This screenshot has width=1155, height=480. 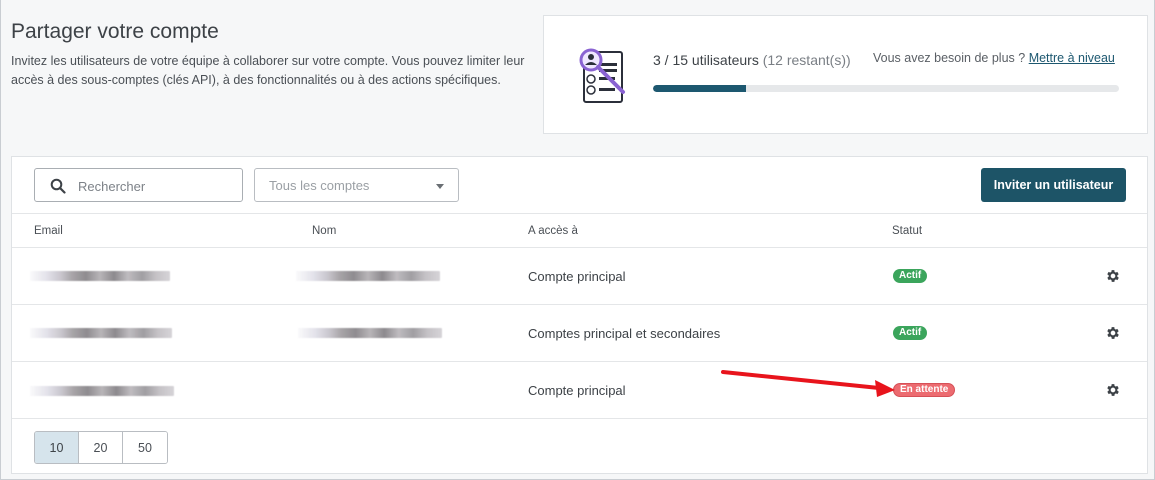 I want to click on invite-user-button: Inviter un utilisateur, so click(x=1053, y=185).